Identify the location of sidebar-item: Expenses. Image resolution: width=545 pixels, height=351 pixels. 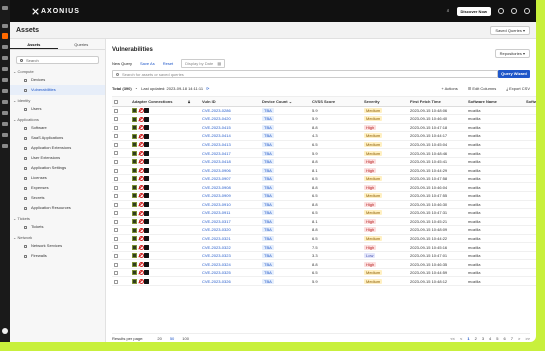
(57, 188).